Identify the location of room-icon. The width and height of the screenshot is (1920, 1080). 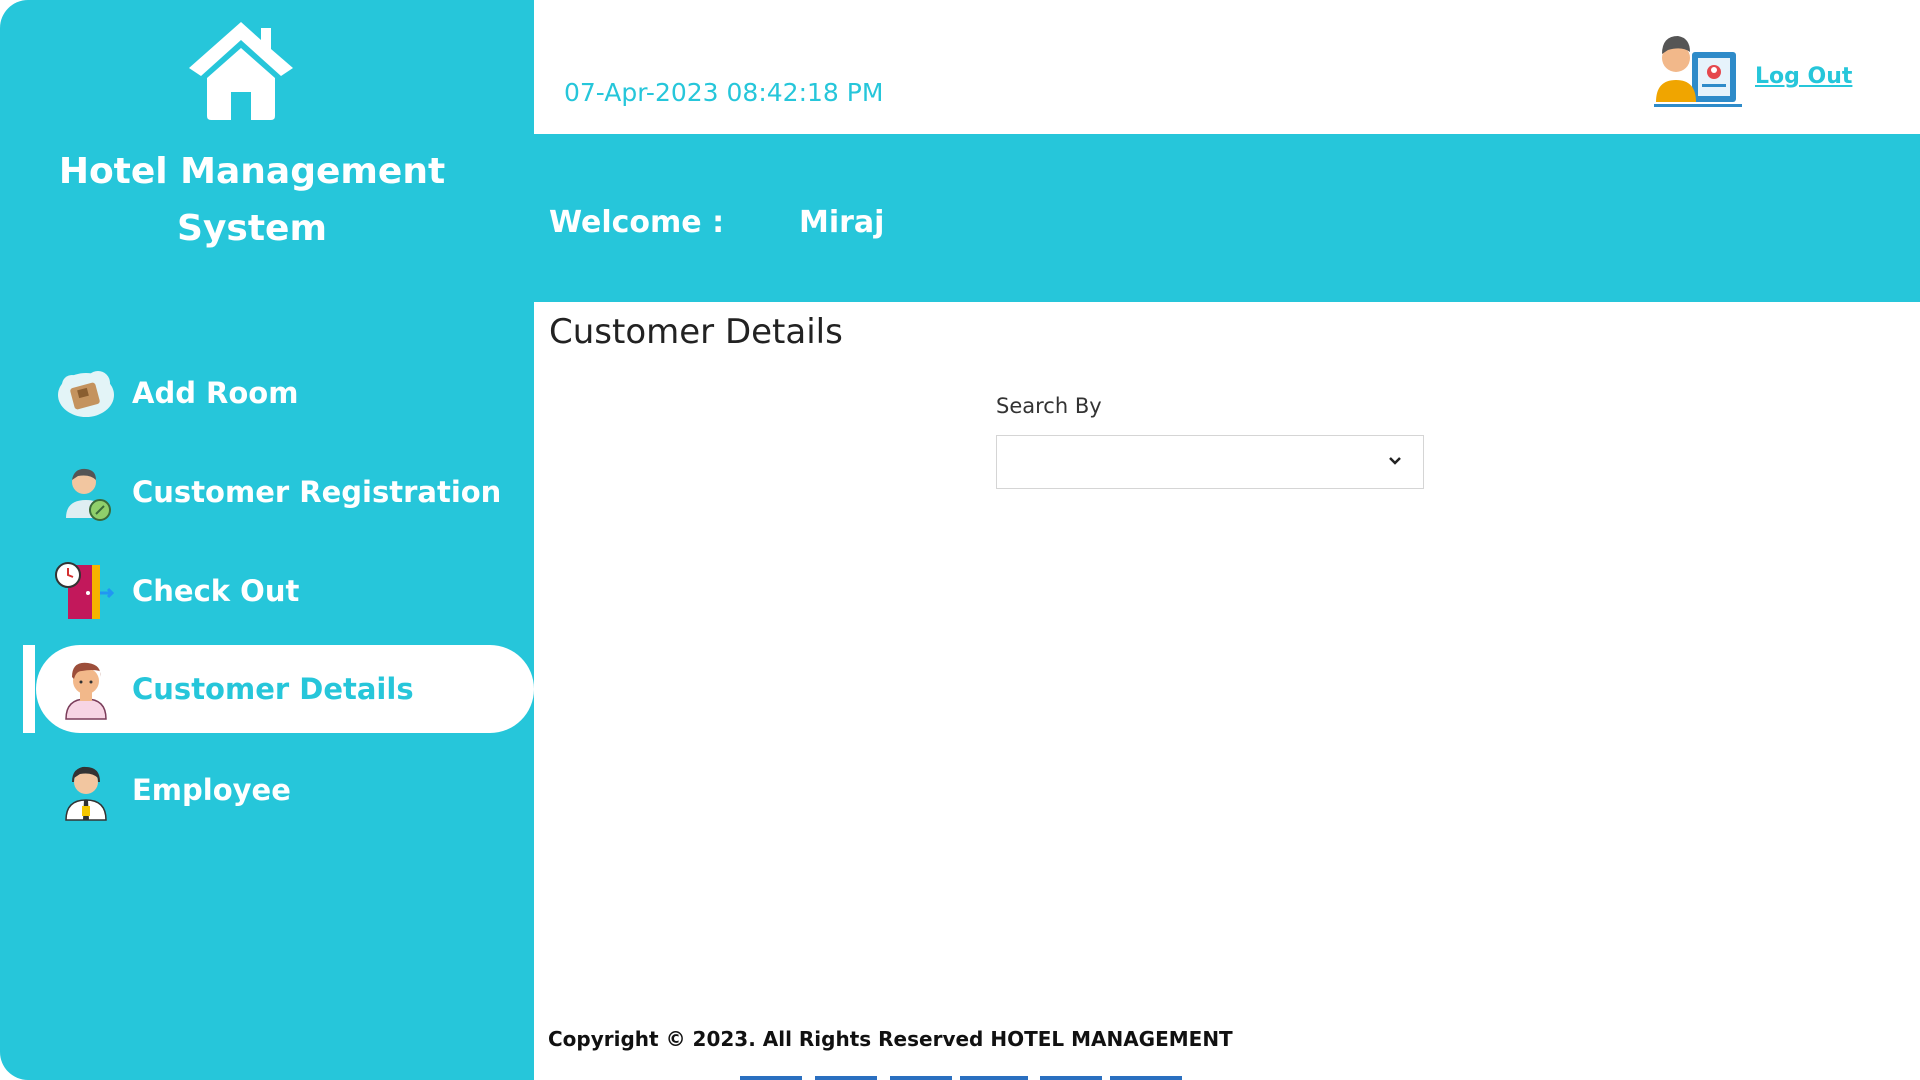
(86, 394).